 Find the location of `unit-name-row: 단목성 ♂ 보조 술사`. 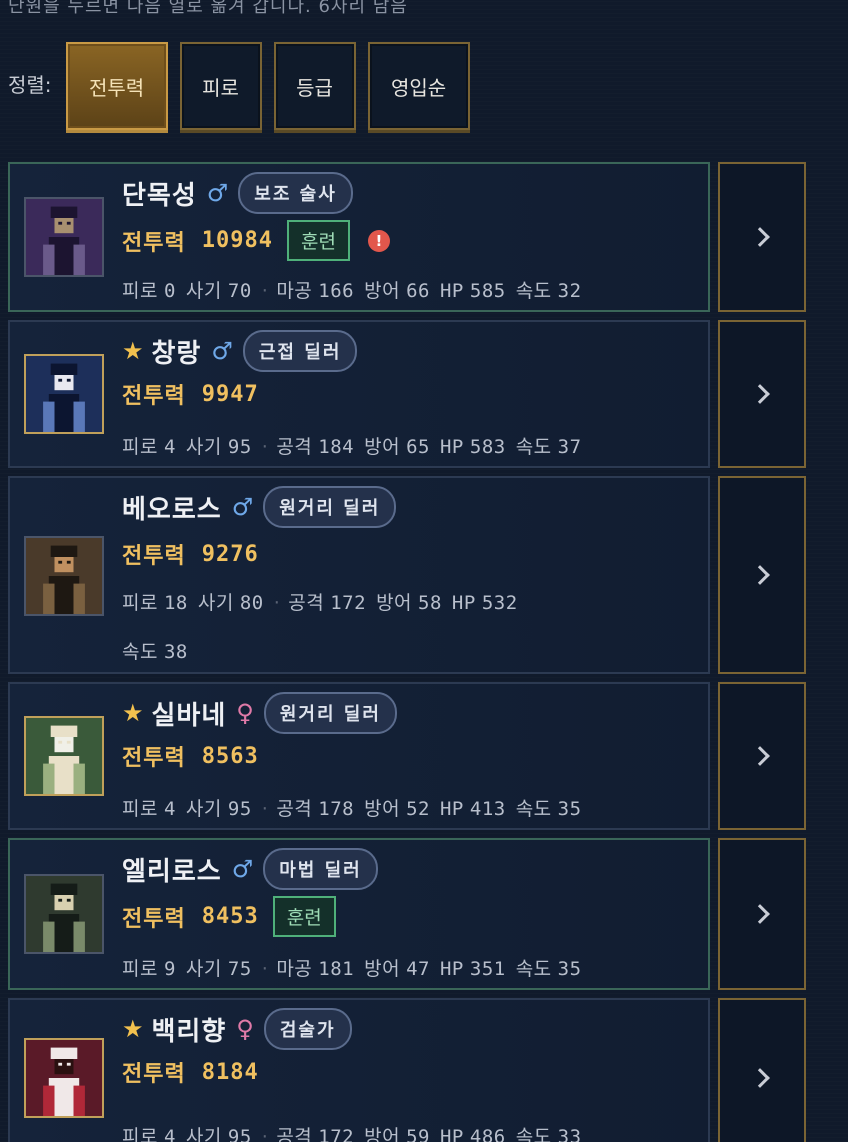

unit-name-row: 단목성 ♂ 보조 술사 is located at coordinates (237, 193).